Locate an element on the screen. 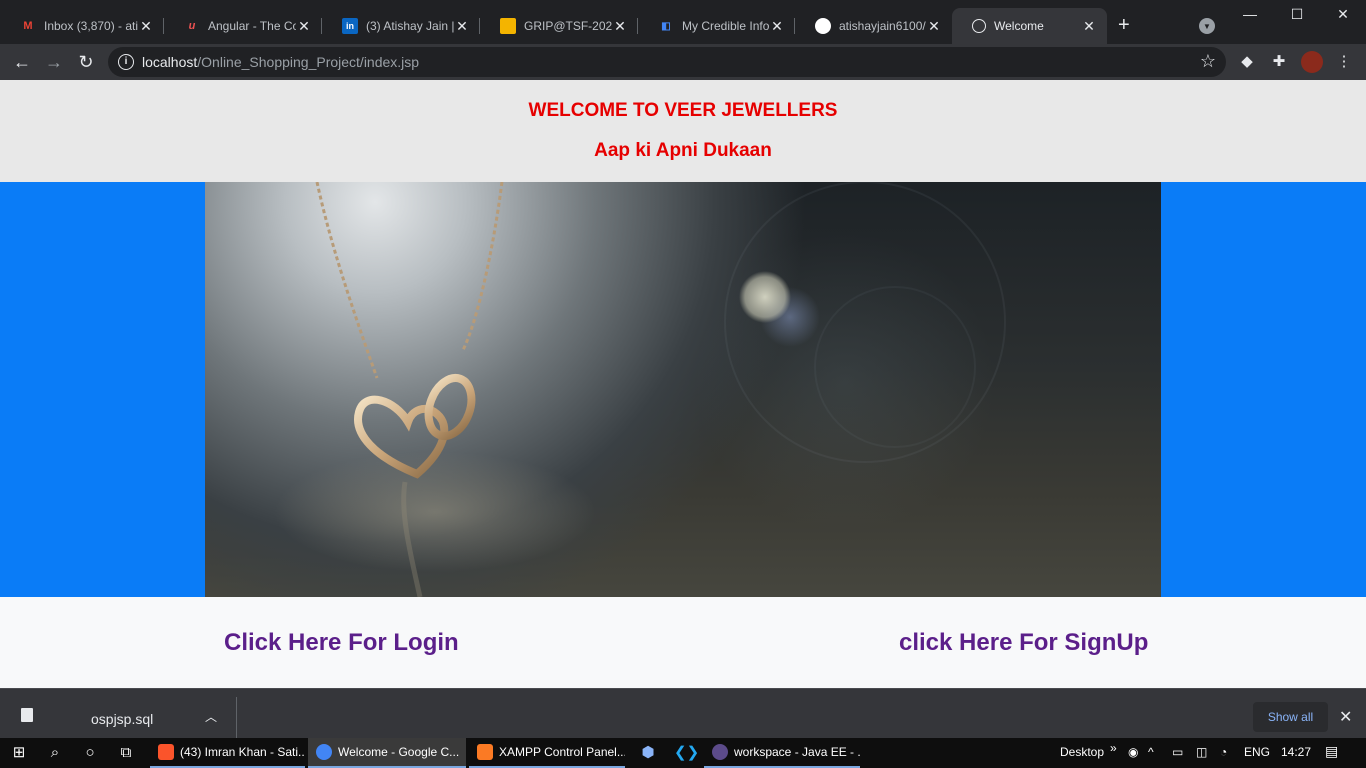 Image resolution: width=1366 pixels, height=768 pixels. tray-app-icon: ◉ is located at coordinates (1133, 752).